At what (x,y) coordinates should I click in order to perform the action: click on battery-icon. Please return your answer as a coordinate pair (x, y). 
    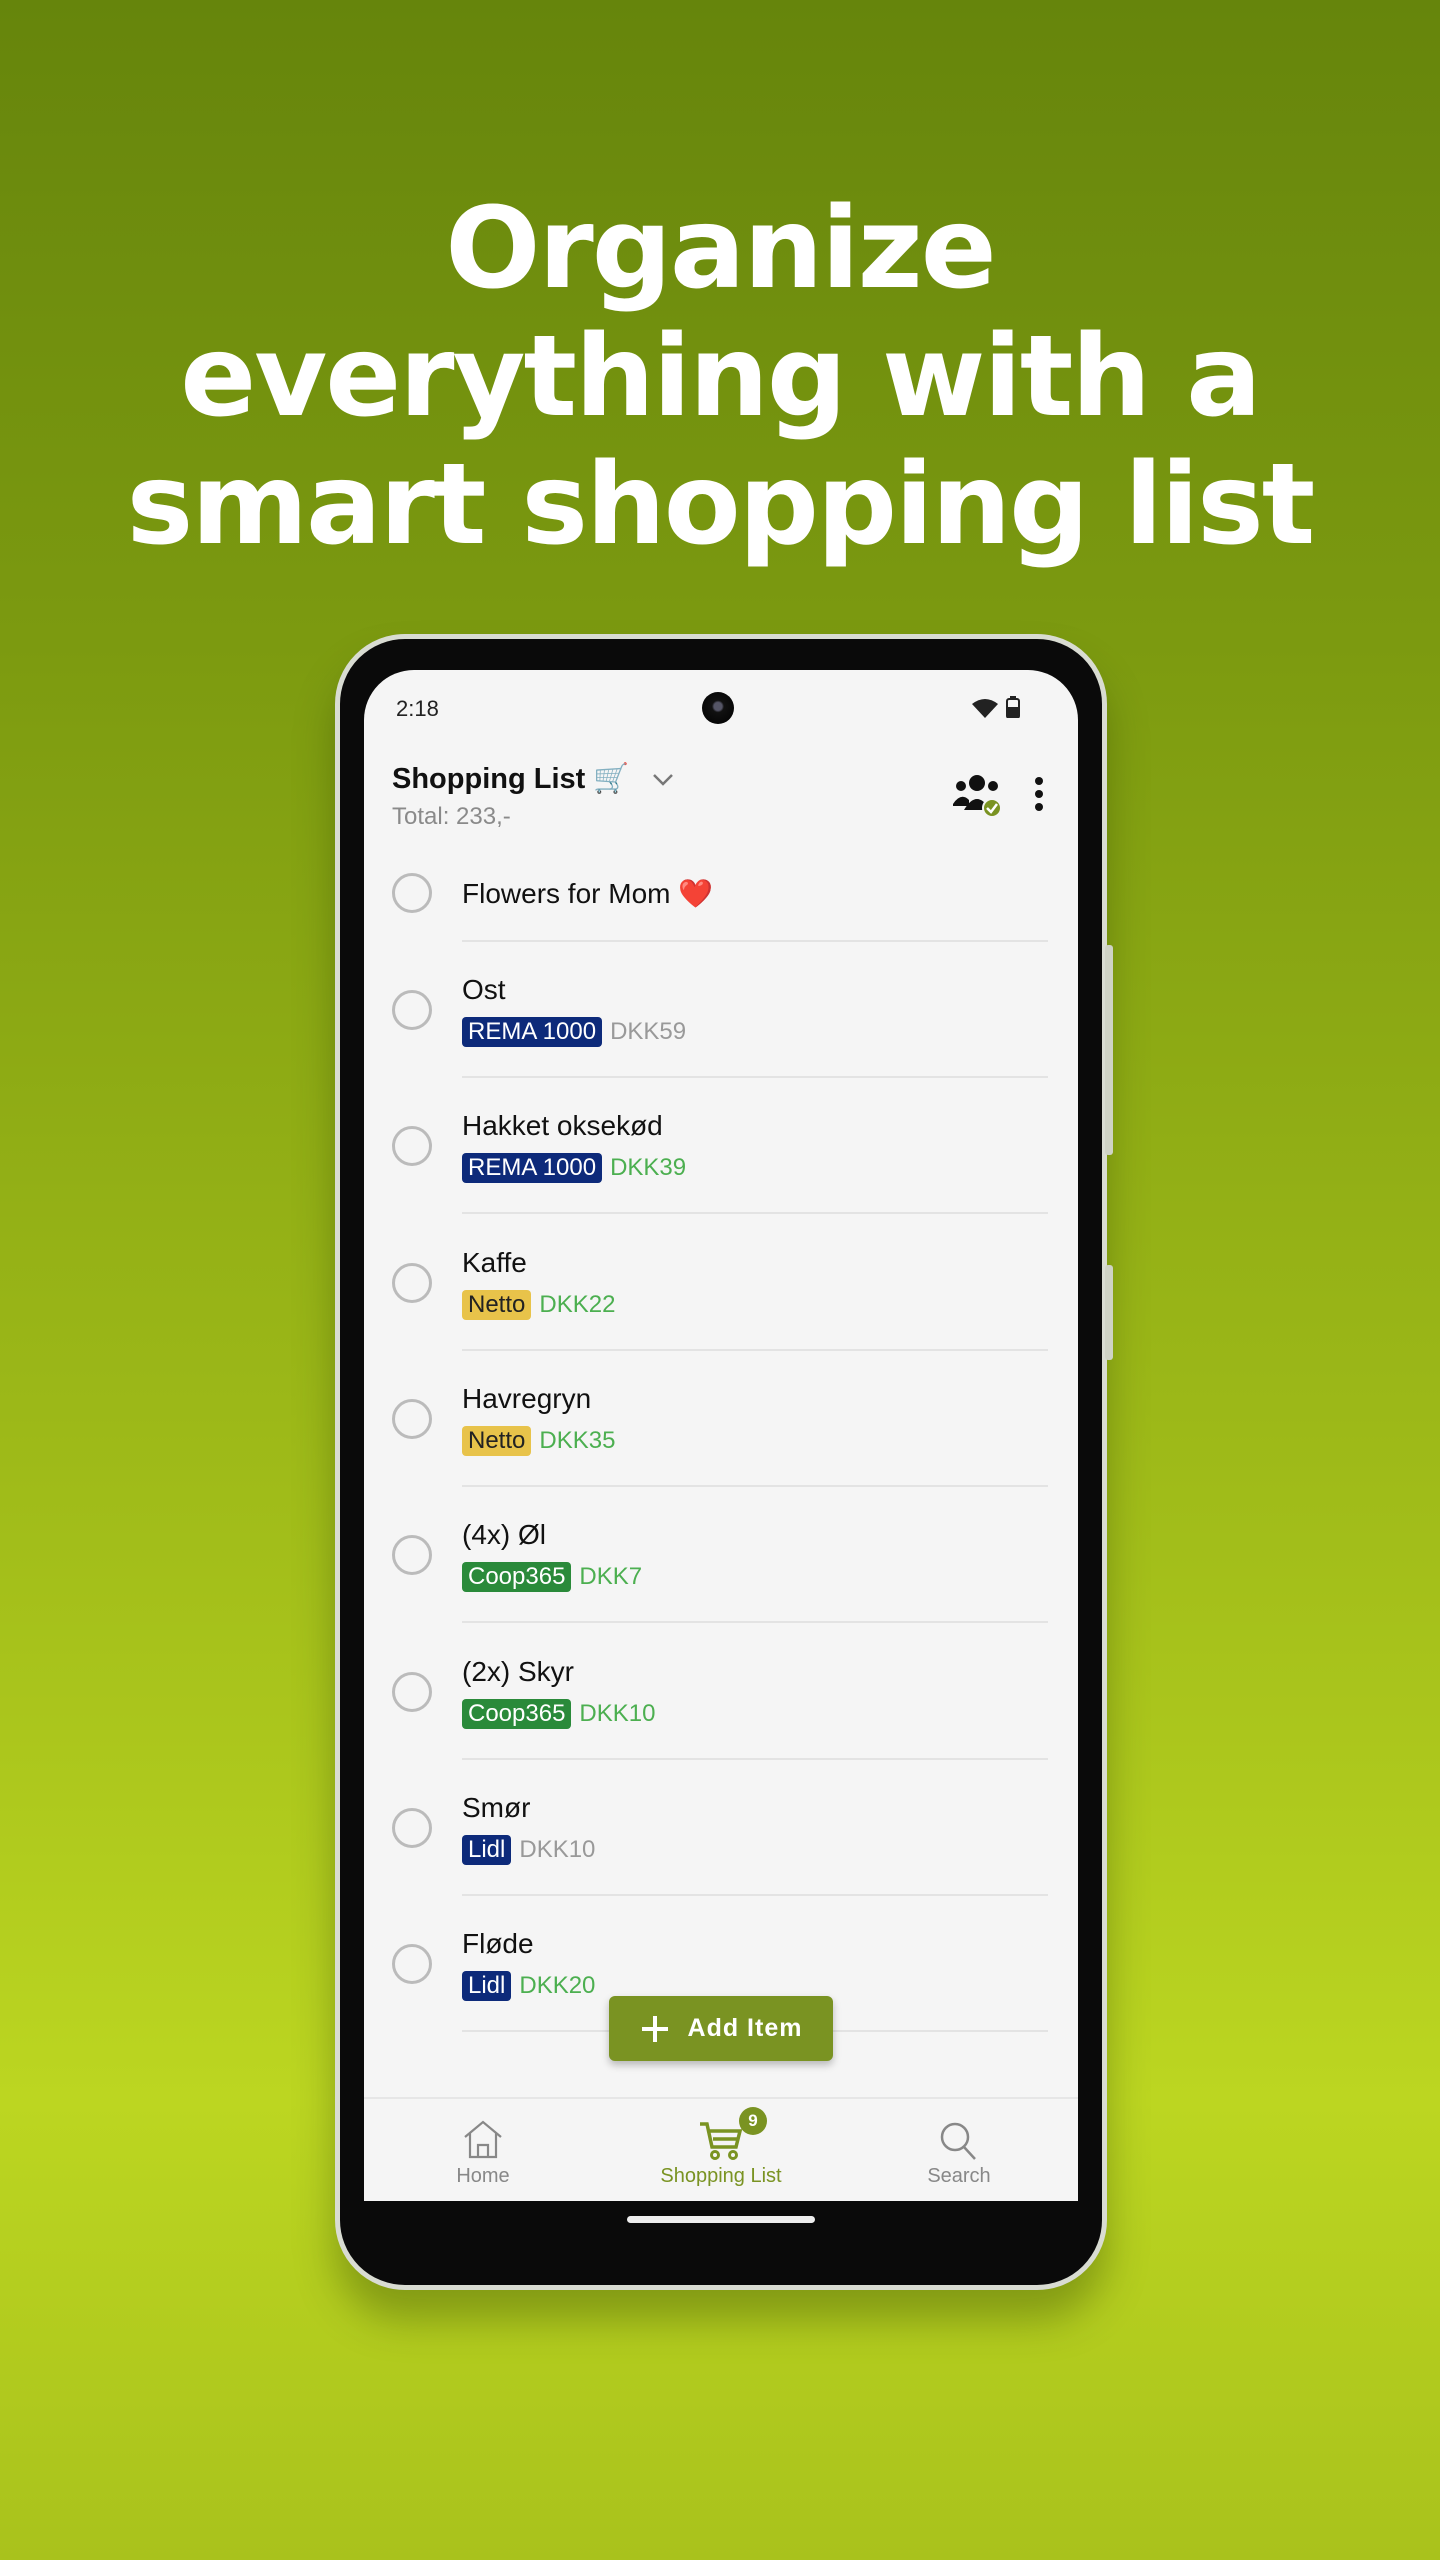
    Looking at the image, I should click on (1013, 707).